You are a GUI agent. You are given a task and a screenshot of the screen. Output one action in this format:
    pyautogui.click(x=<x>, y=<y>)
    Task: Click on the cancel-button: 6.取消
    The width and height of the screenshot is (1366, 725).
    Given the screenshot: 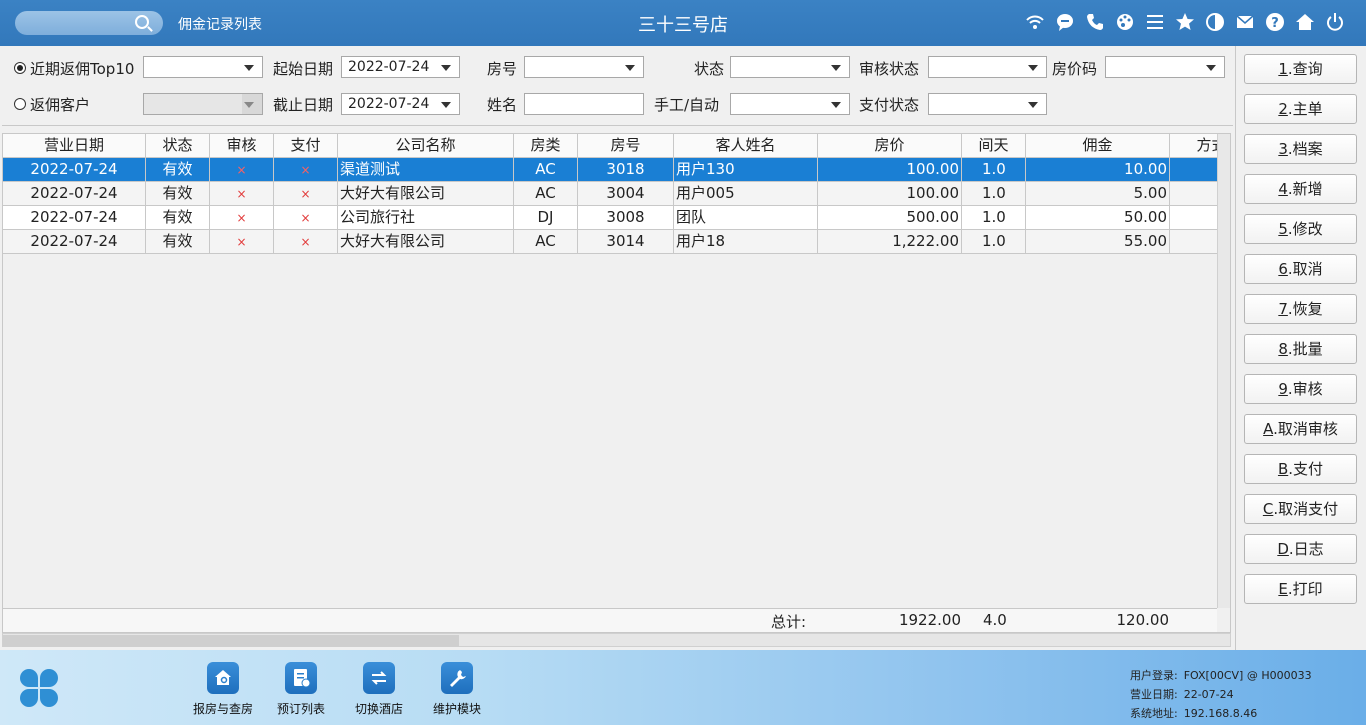 What is the action you would take?
    pyautogui.click(x=1300, y=269)
    